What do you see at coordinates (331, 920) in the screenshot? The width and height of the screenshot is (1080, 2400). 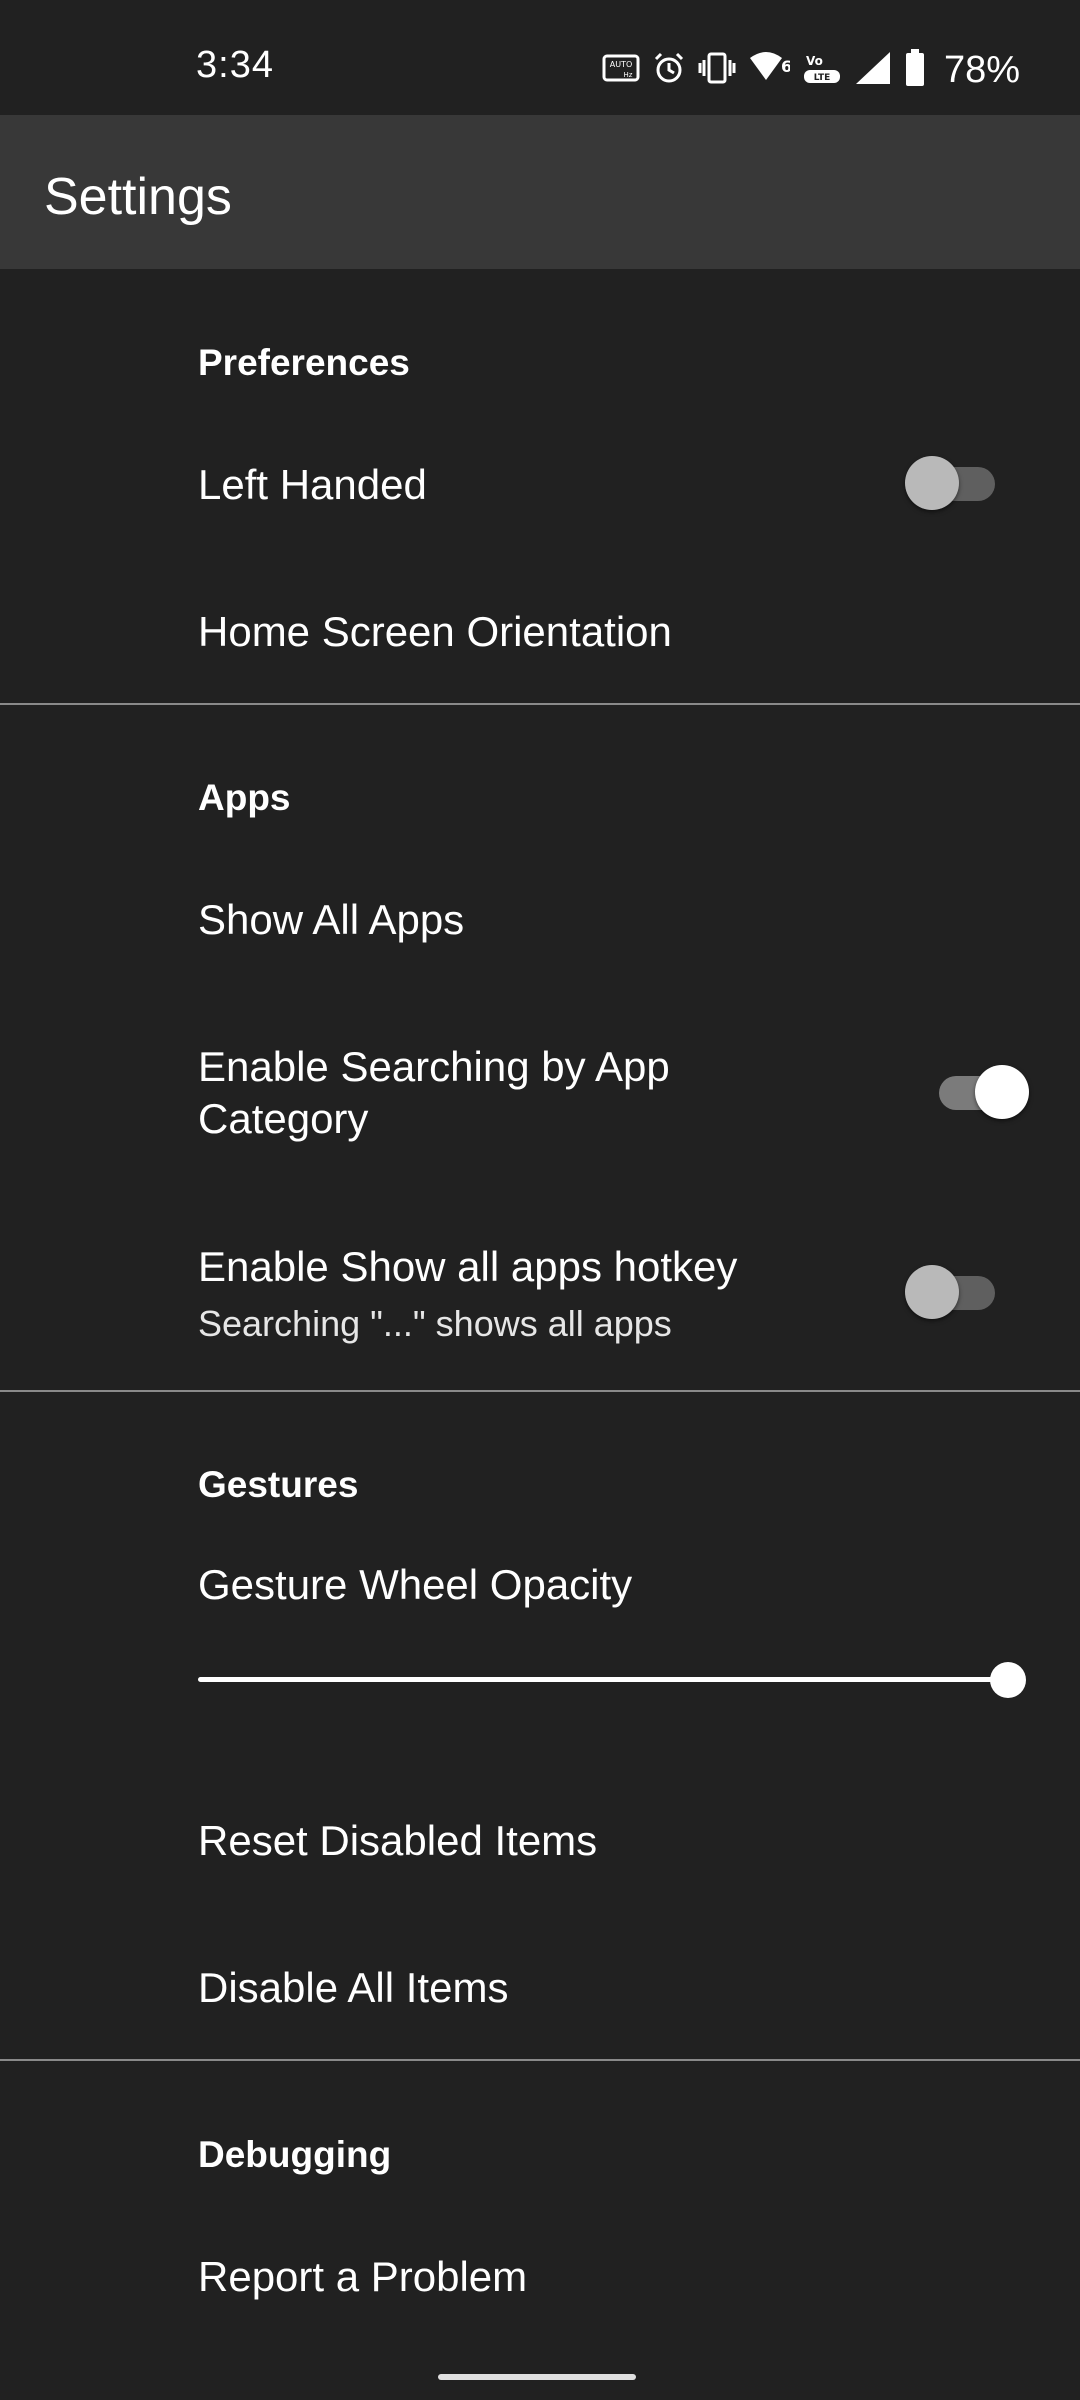 I see `pref-show-all-apps: Show All Apps` at bounding box center [331, 920].